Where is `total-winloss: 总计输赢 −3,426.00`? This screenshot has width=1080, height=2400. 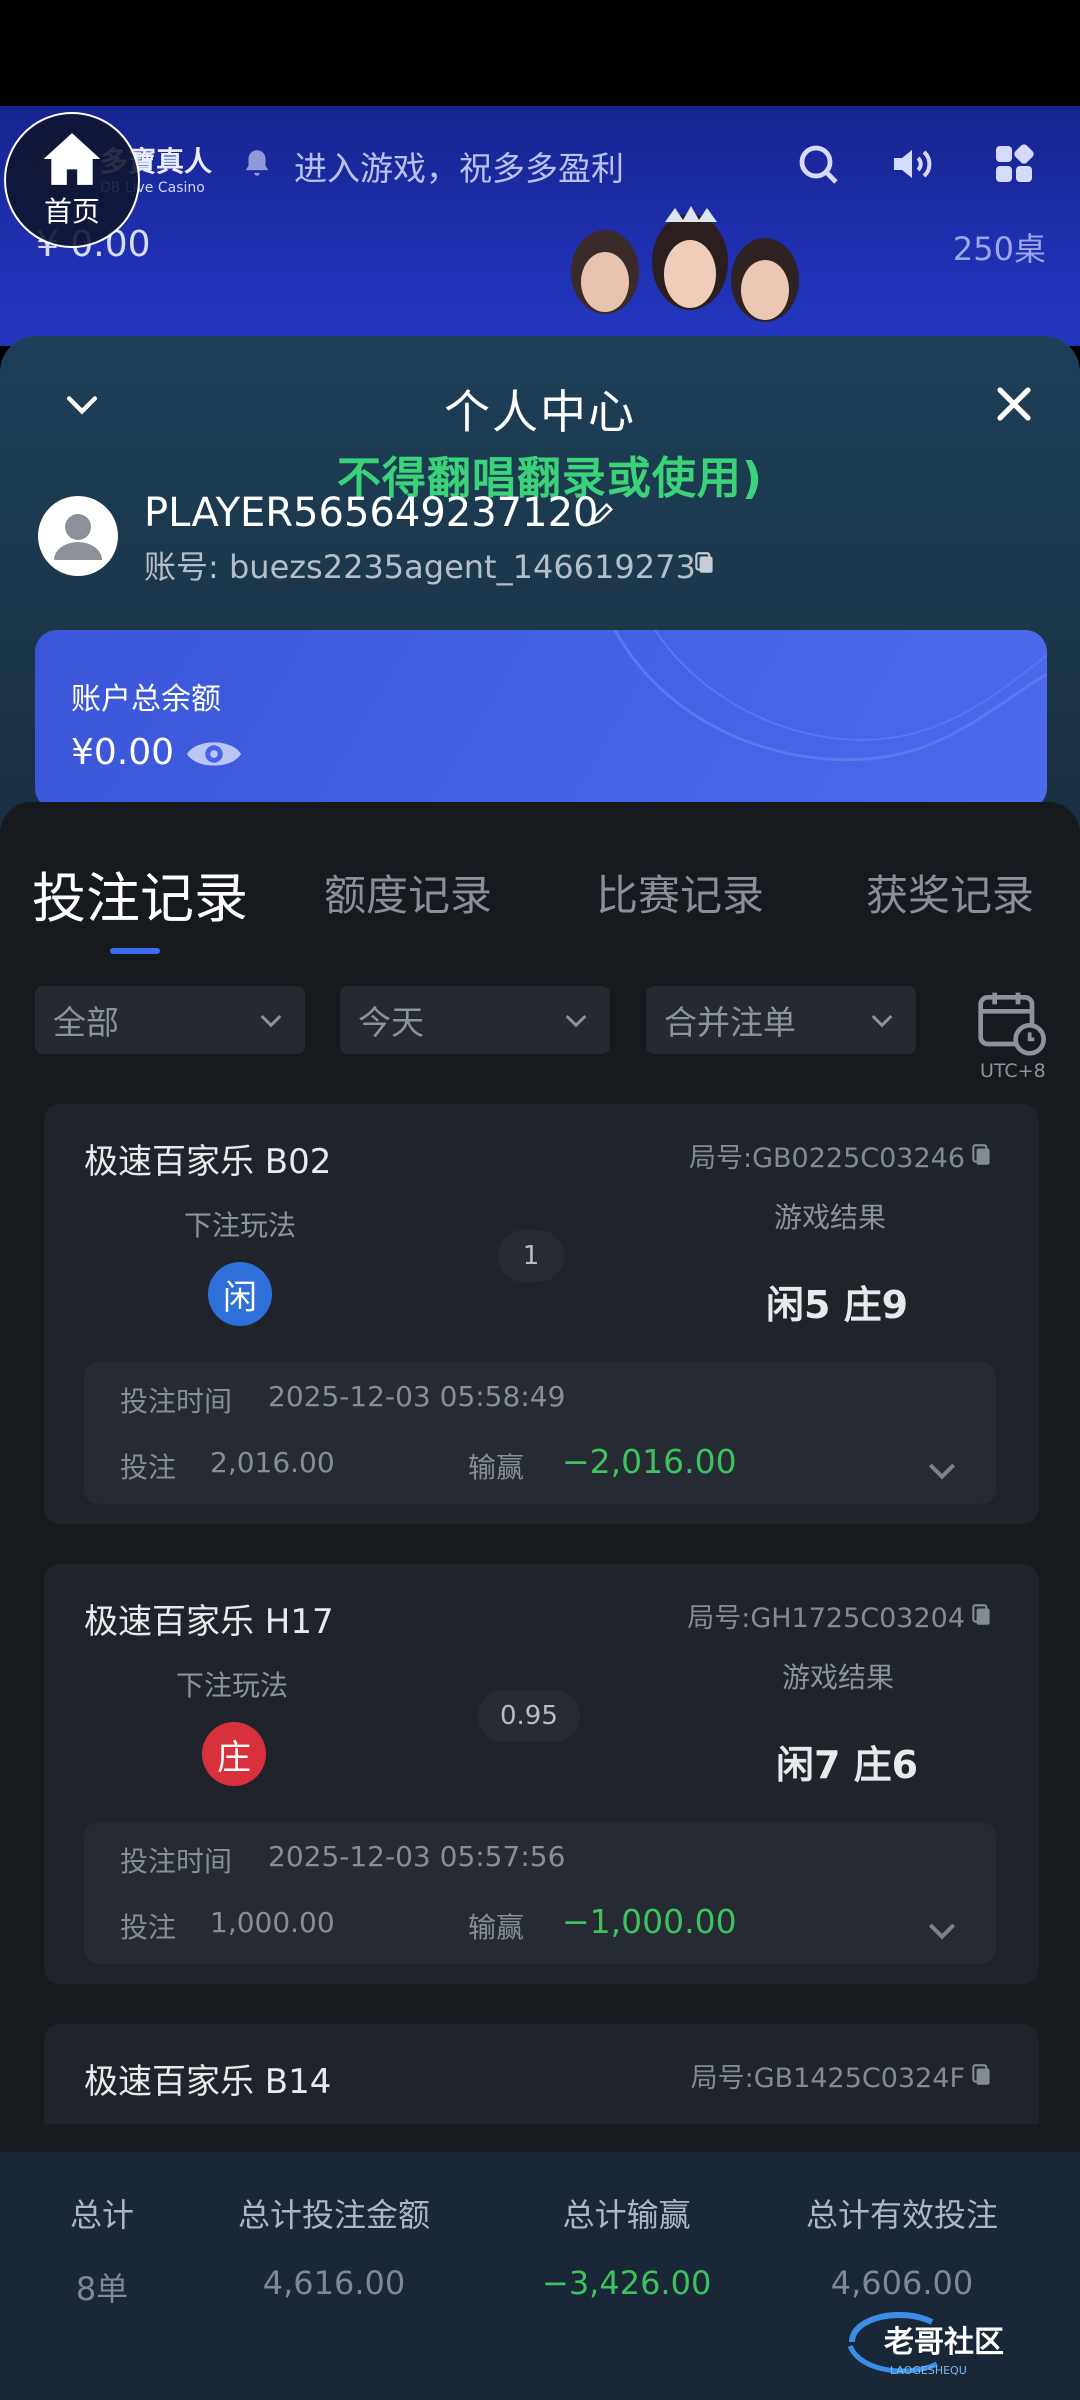 total-winloss: 总计输赢 −3,426.00 is located at coordinates (626, 2246).